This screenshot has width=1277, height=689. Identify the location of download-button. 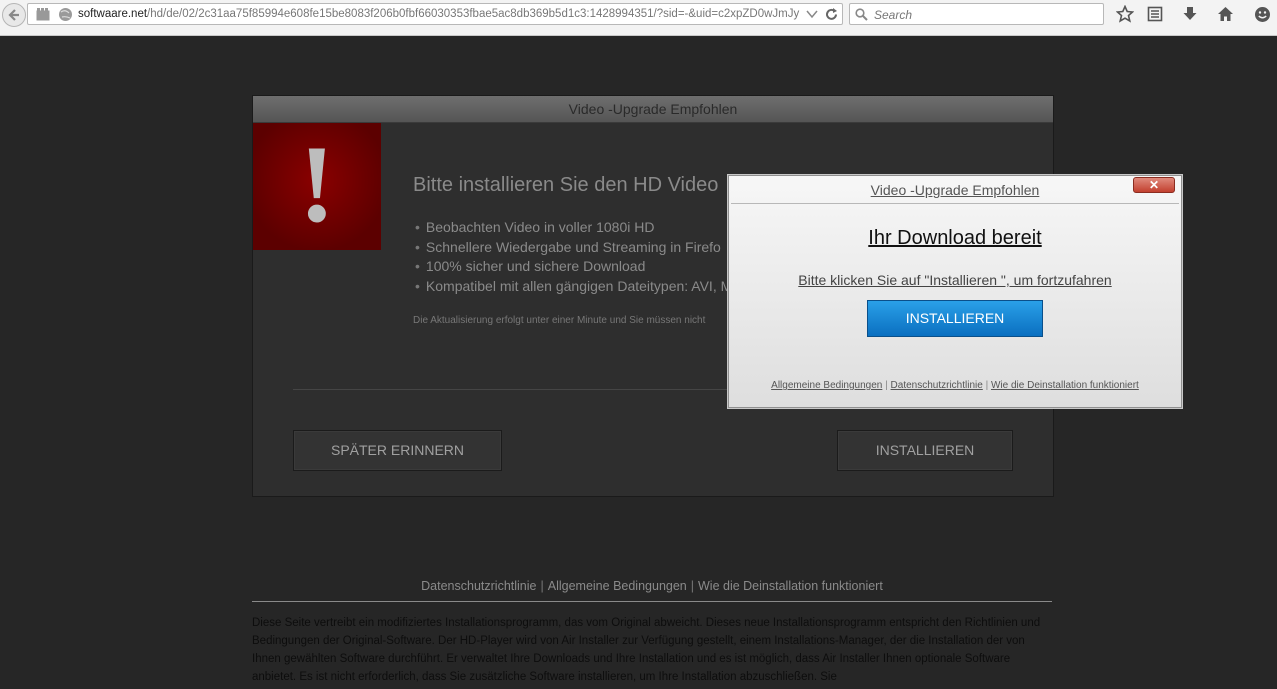
(1190, 14).